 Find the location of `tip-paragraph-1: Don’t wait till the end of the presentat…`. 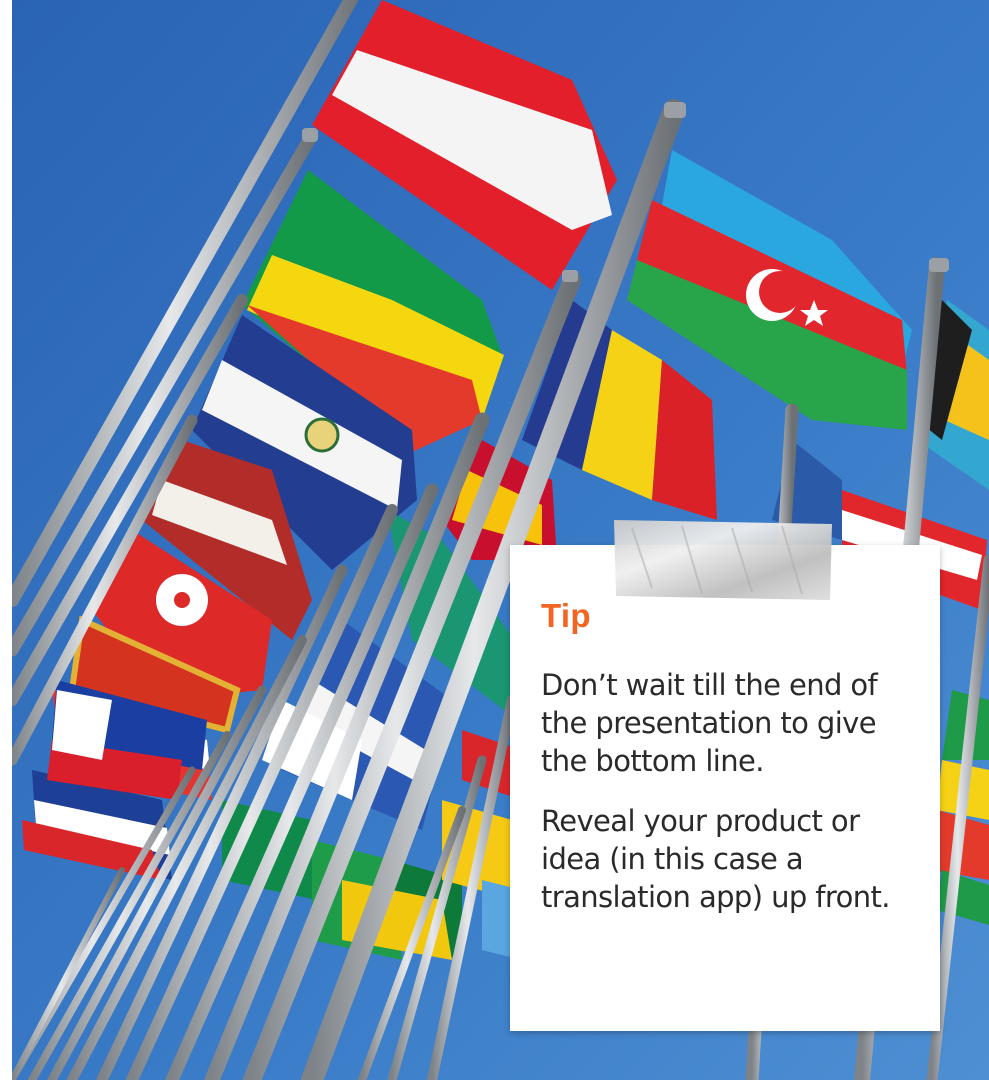

tip-paragraph-1: Don’t wait till the end of the presentat… is located at coordinates (709, 723).